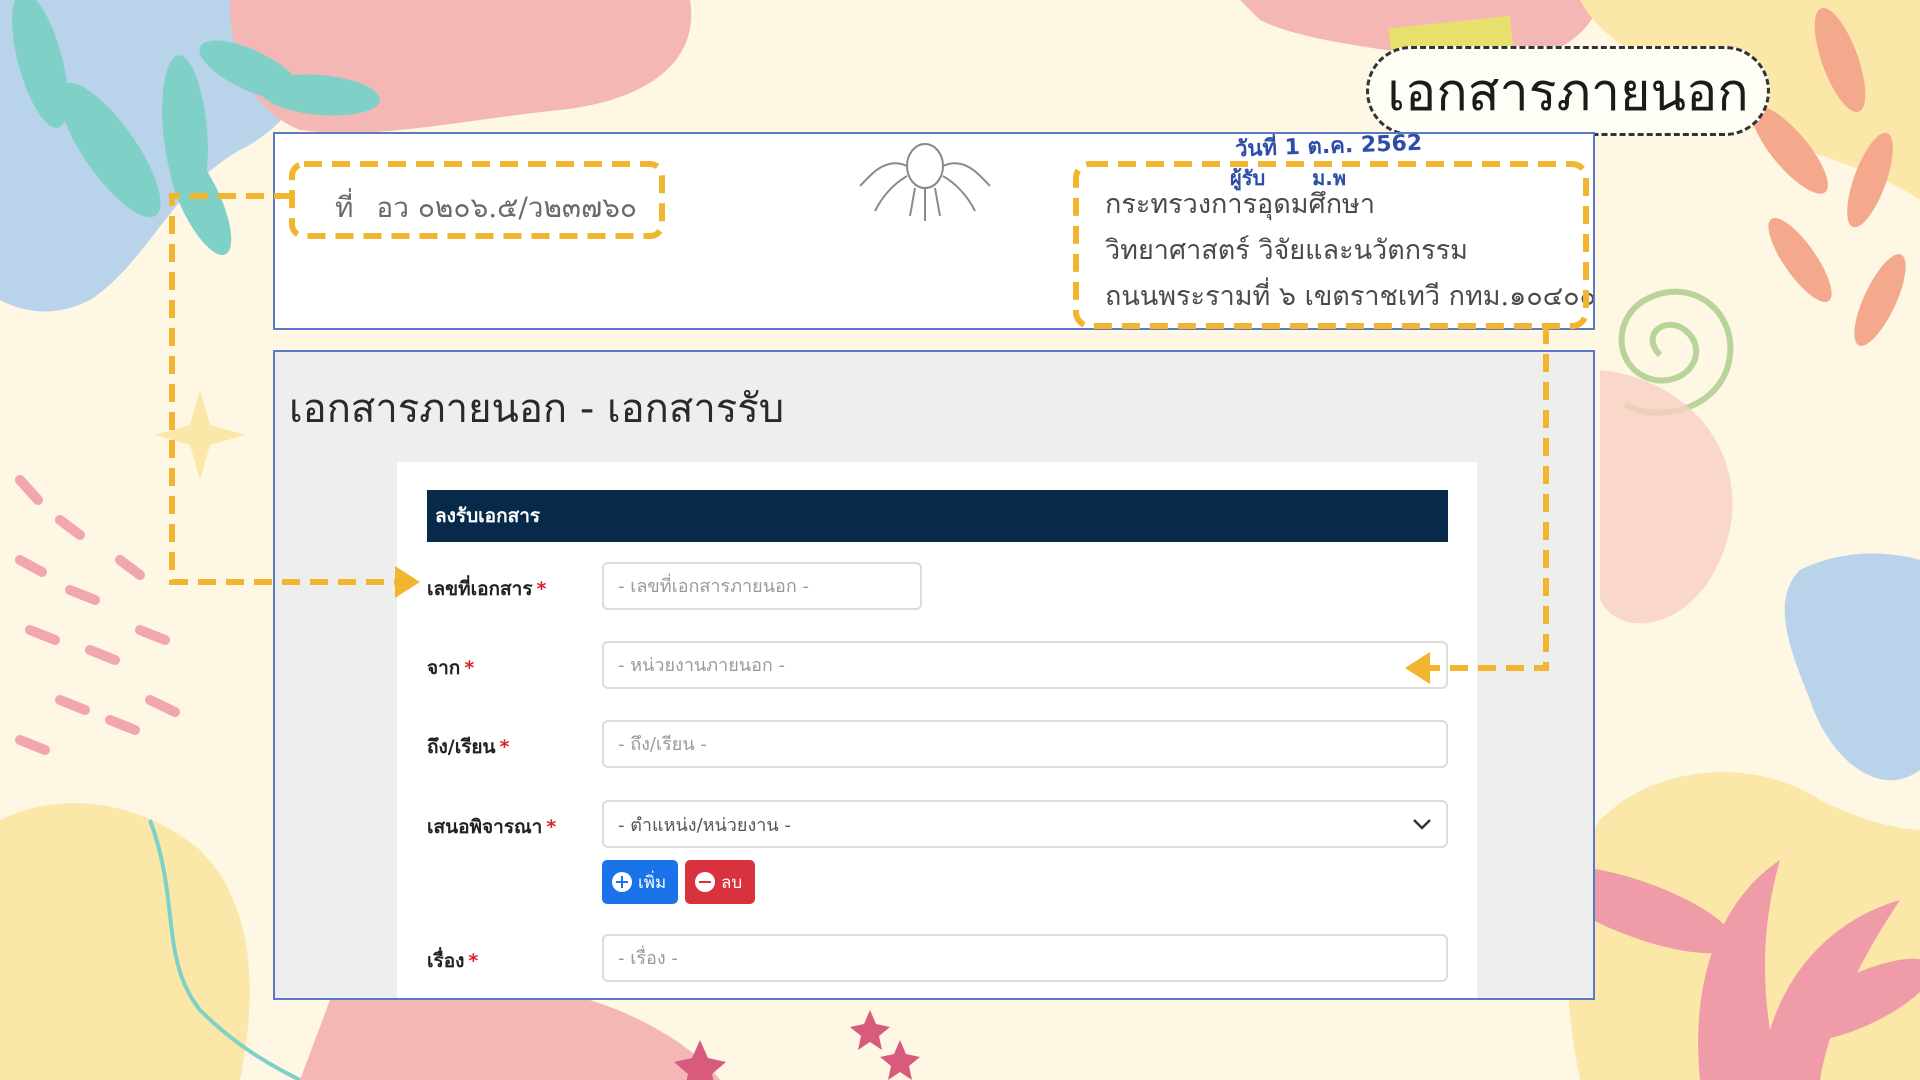 The image size is (1920, 1080). What do you see at coordinates (925, 182) in the screenshot?
I see `garuda-emblem-icon` at bounding box center [925, 182].